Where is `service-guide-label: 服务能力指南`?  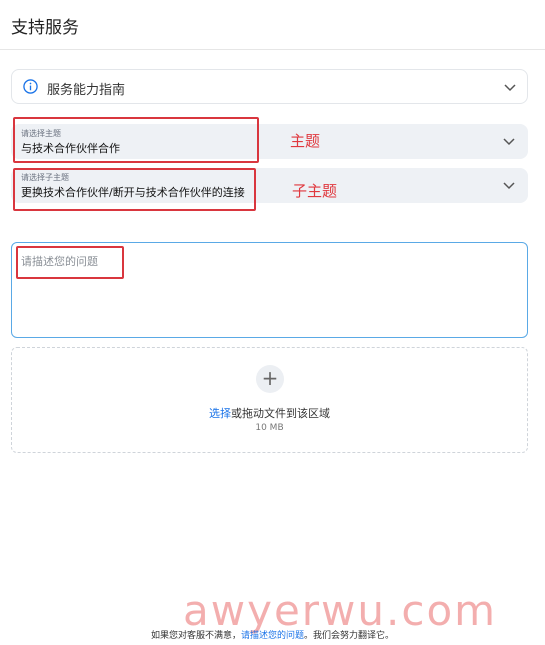 service-guide-label: 服务能力指南 is located at coordinates (86, 90).